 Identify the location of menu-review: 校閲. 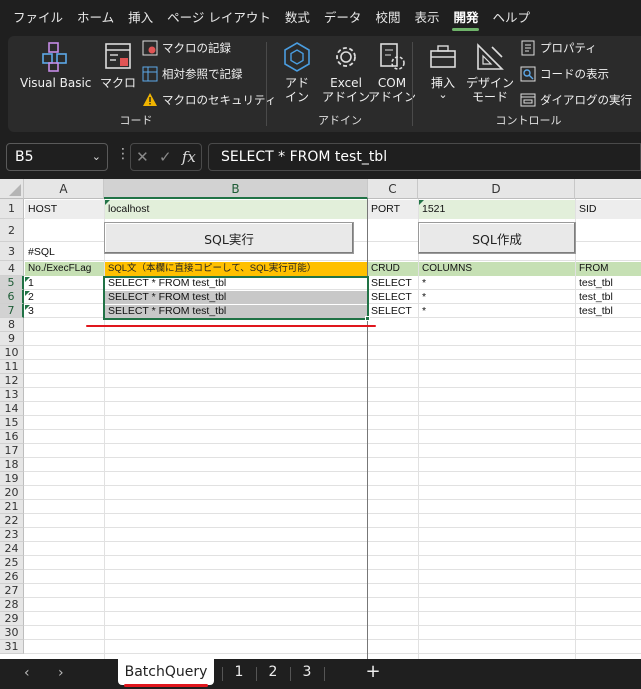
(387, 18).